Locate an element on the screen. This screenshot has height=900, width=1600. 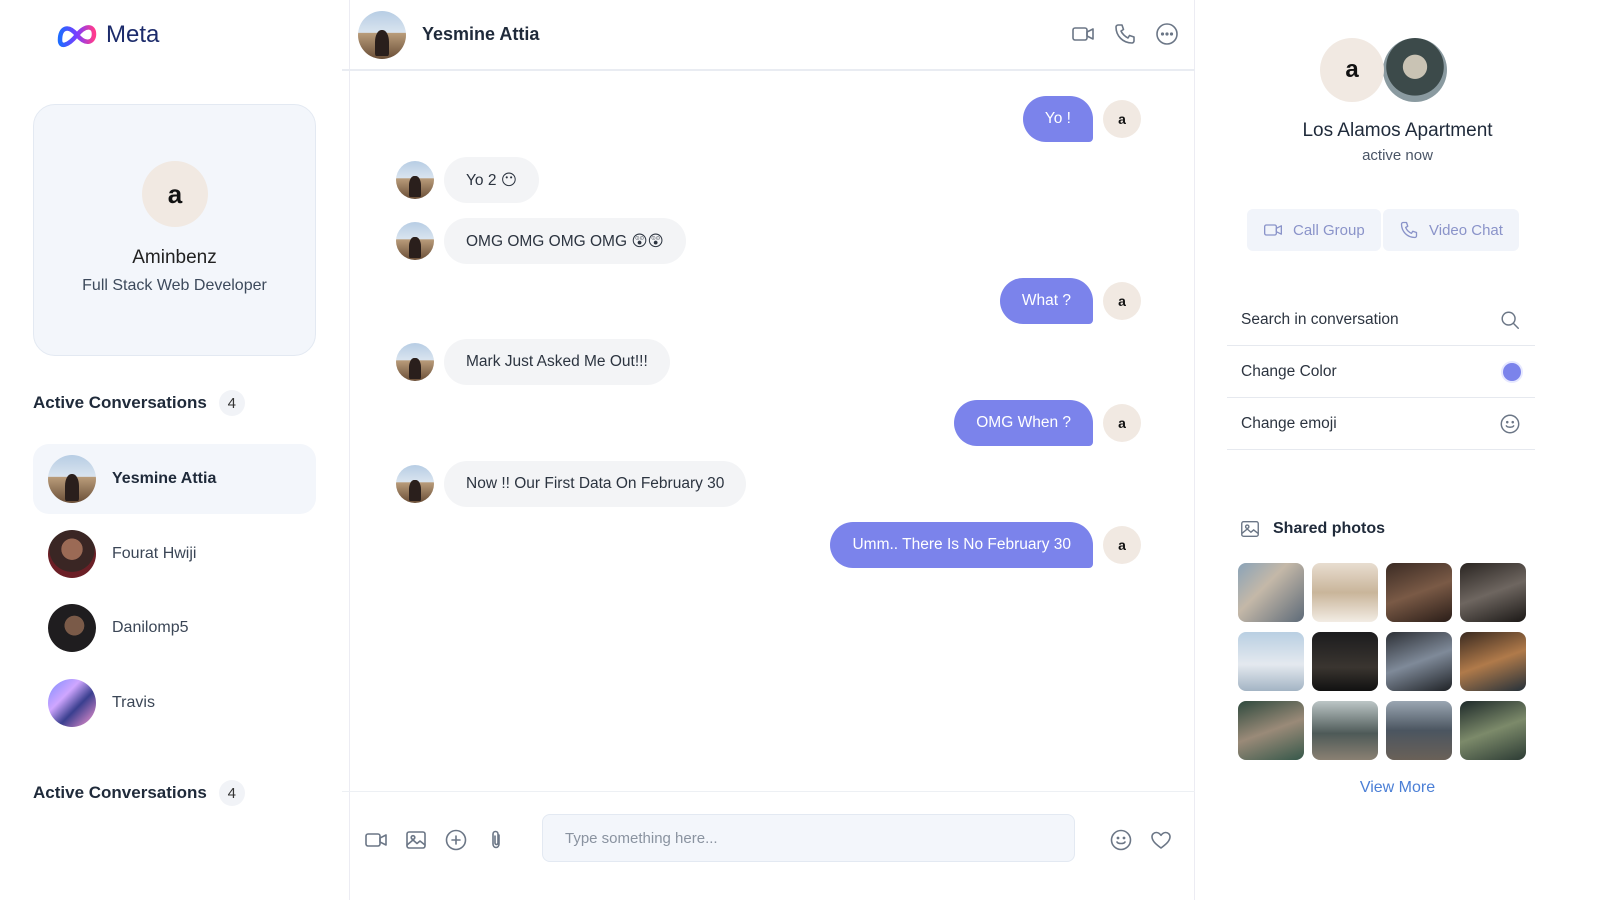
conversation-item-travis: Travis is located at coordinates (174, 703).